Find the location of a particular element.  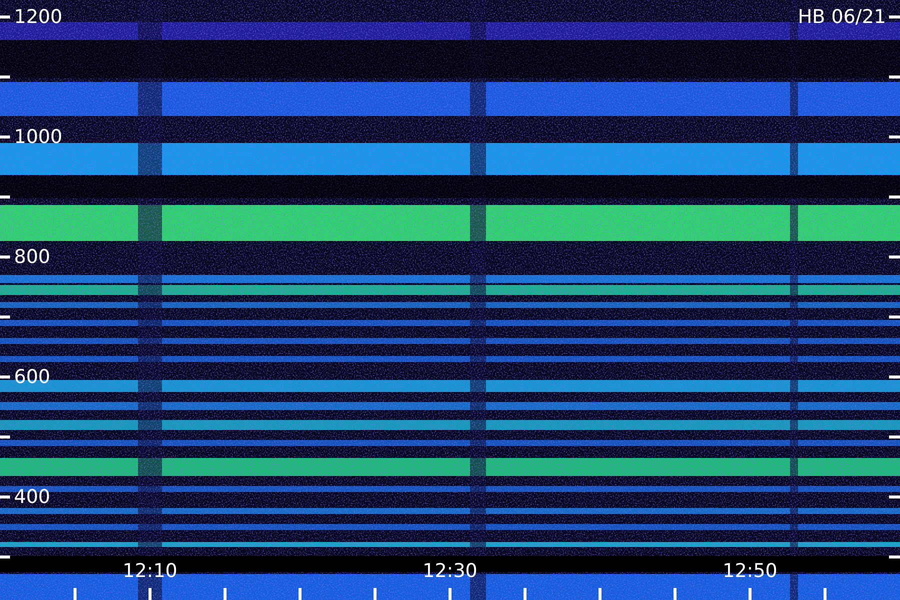

frequency-label: 400 is located at coordinates (32, 497).